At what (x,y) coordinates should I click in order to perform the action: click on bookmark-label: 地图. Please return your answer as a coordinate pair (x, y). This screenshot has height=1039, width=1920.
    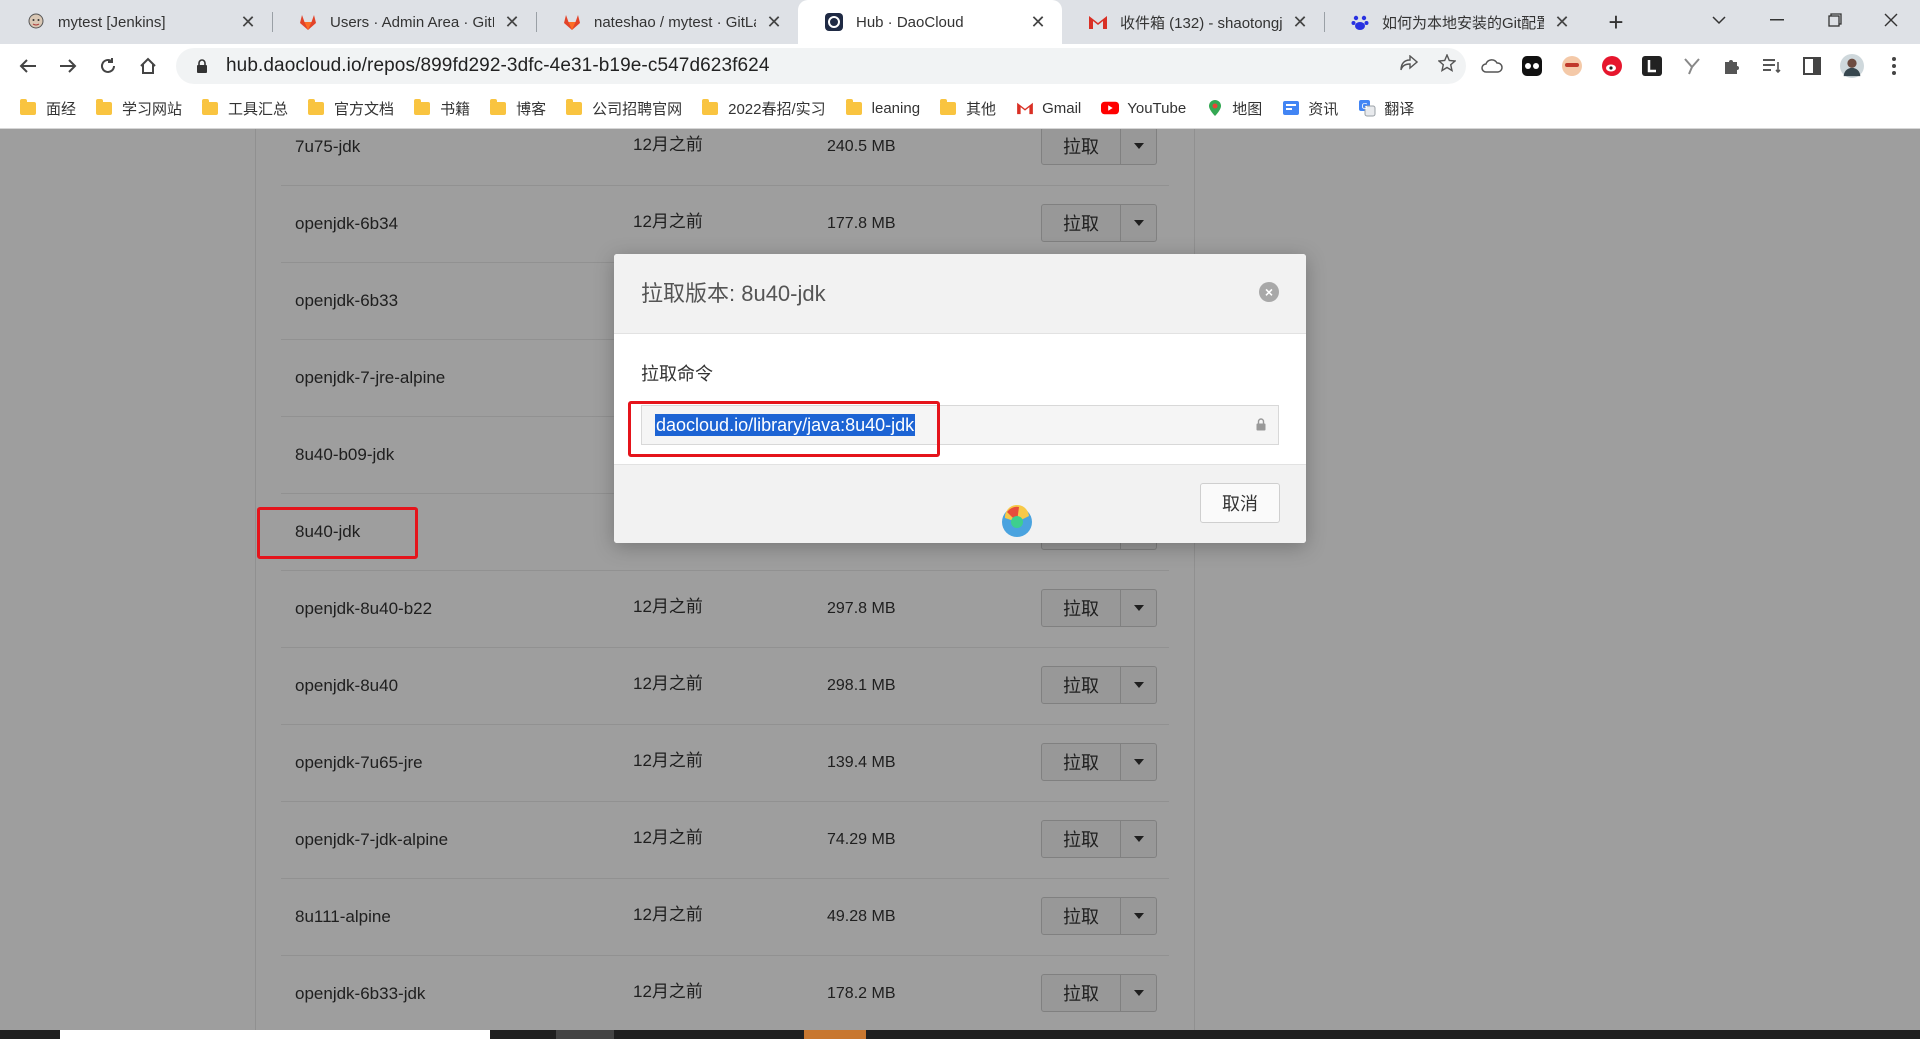
    Looking at the image, I should click on (1247, 109).